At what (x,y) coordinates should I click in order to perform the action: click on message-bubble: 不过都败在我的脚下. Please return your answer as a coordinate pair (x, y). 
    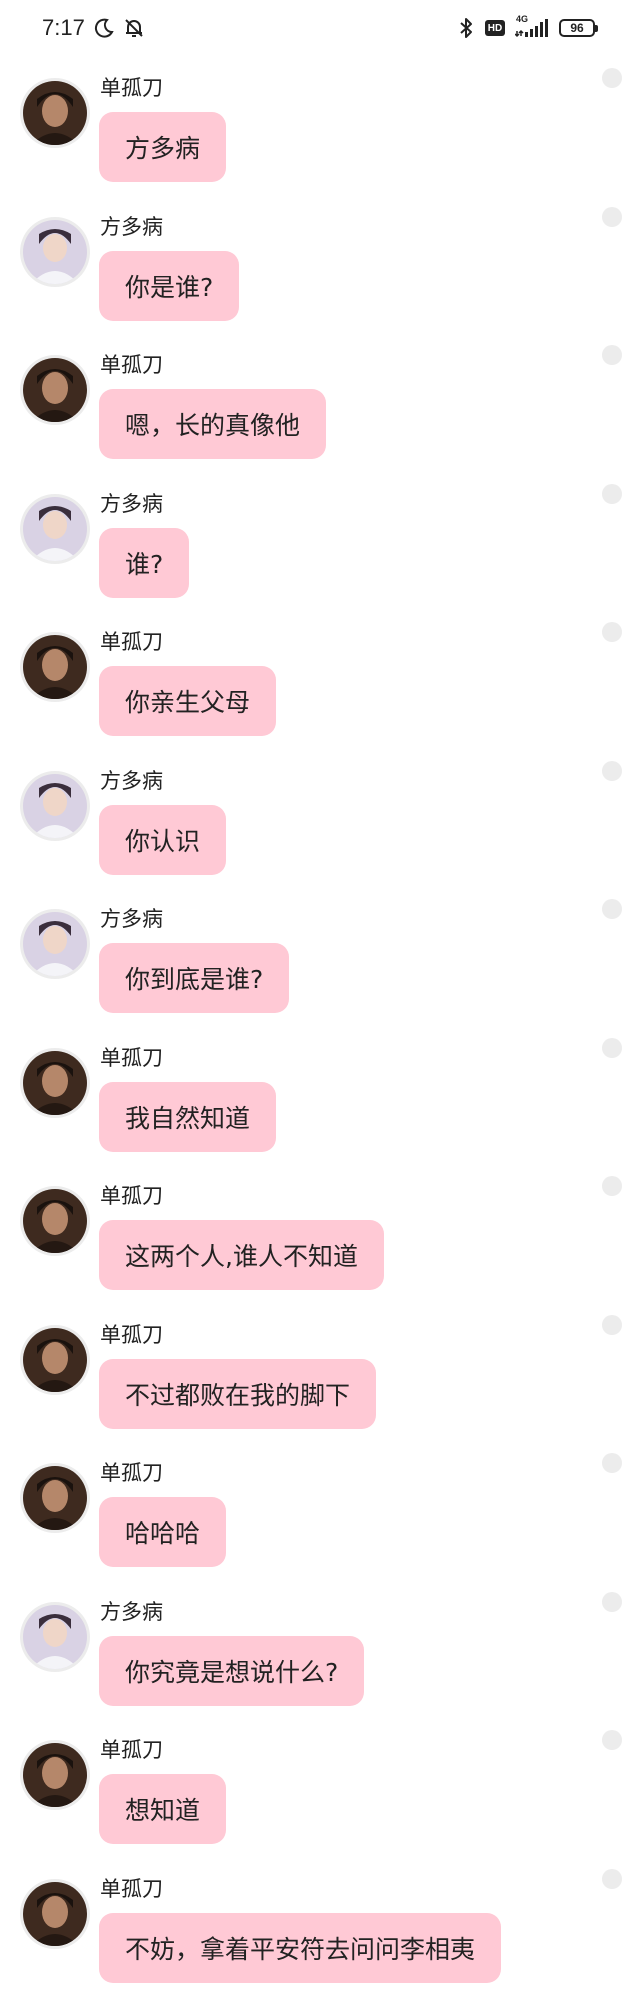
    Looking at the image, I should click on (238, 1393).